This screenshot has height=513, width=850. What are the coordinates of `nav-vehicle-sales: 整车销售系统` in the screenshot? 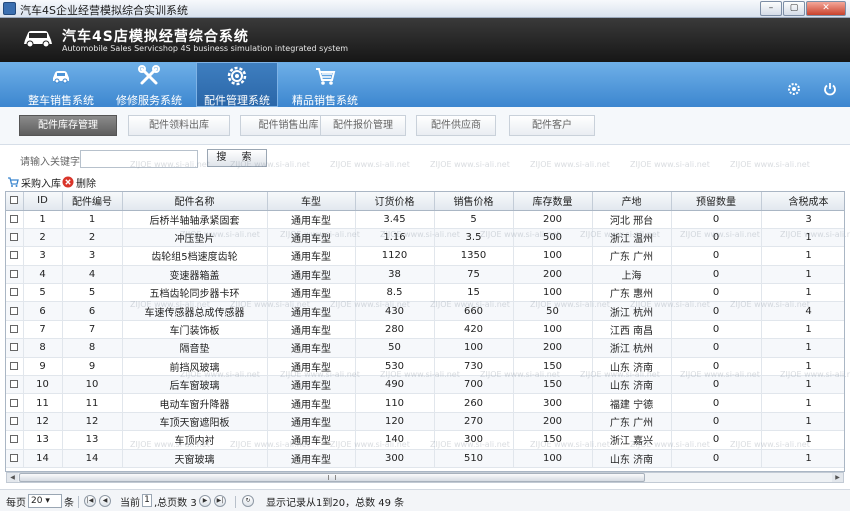 It's located at (61, 84).